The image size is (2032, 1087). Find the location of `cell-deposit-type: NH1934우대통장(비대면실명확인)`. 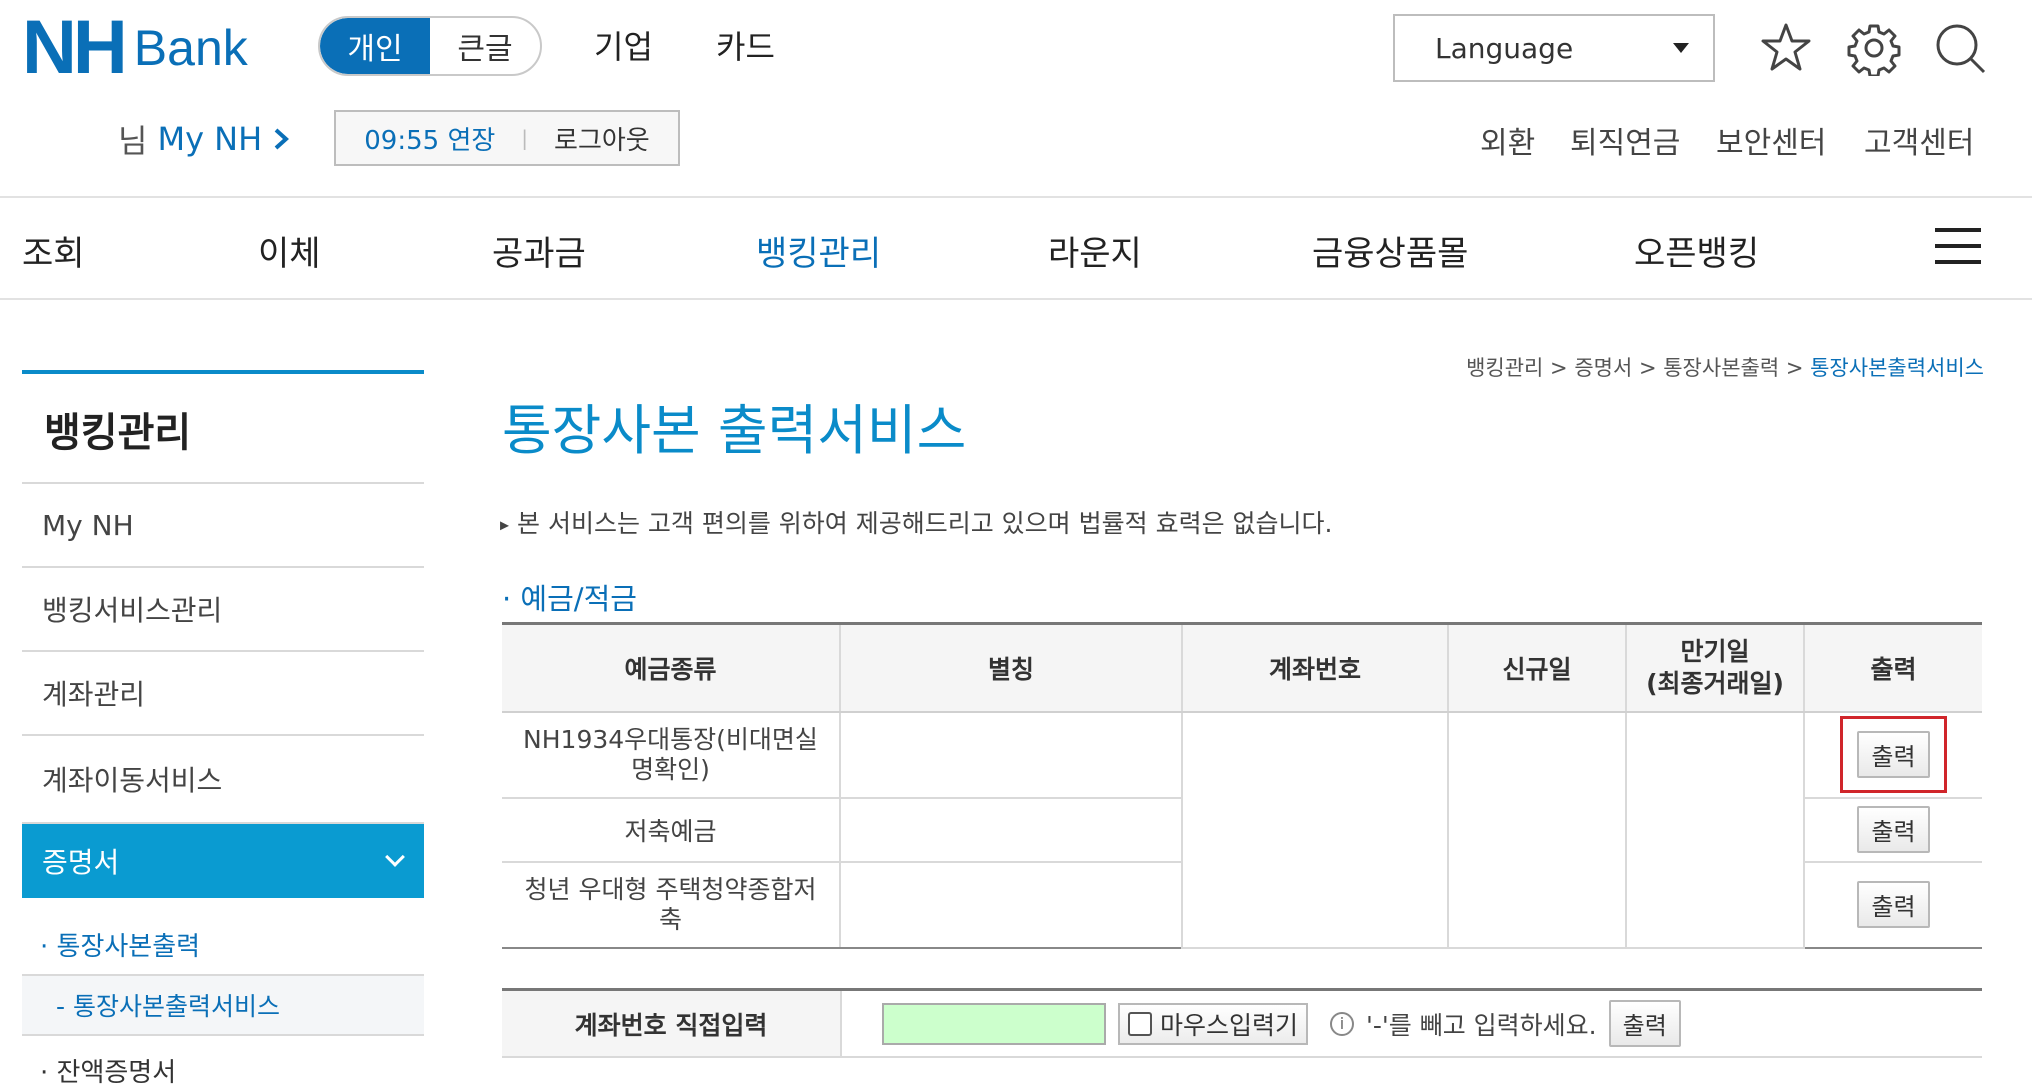

cell-deposit-type: NH1934우대통장(비대면실명확인) is located at coordinates (671, 755).